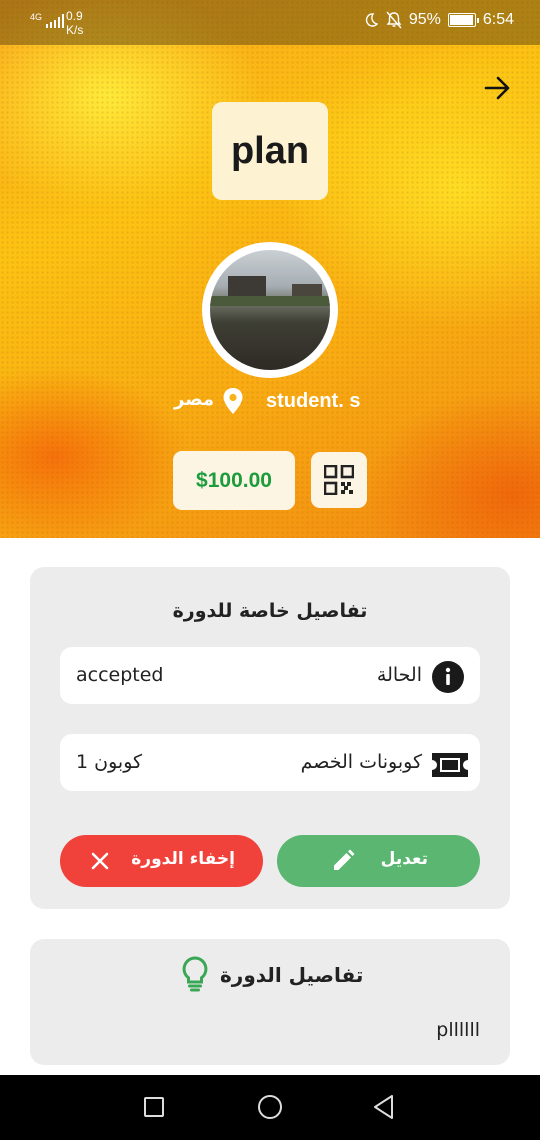 The width and height of the screenshot is (540, 1140). I want to click on coupons-row: كوبونات الخصم 1 كوبون, so click(270, 762).